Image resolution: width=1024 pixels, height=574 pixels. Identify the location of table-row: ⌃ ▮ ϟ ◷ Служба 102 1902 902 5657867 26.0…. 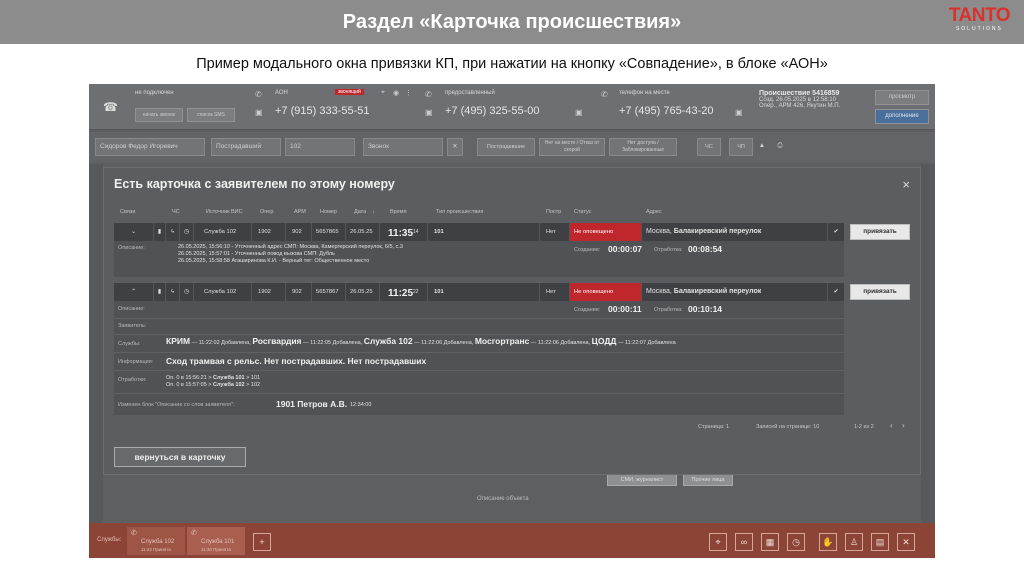
(479, 292).